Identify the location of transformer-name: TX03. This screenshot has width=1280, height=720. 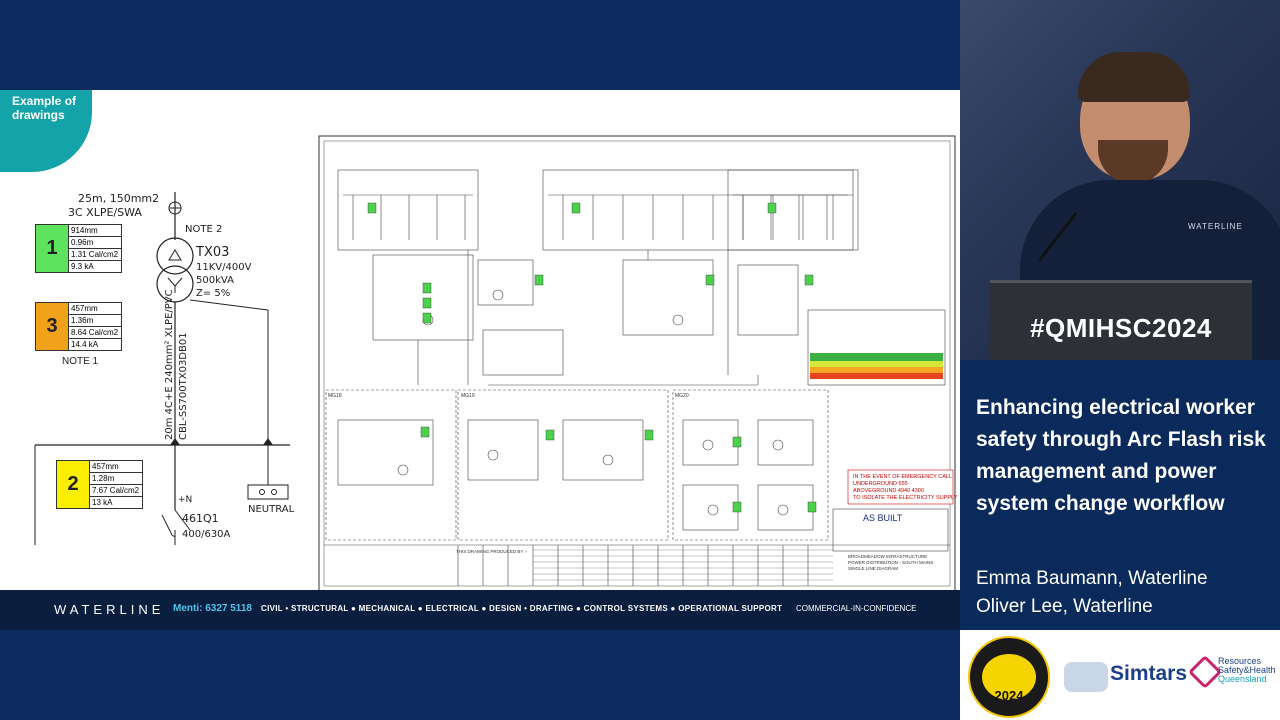
(212, 252).